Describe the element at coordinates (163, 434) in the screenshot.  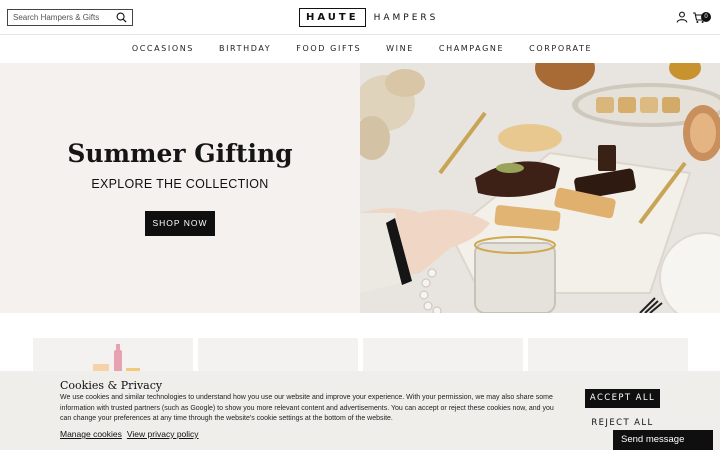
I see `privacy-policy-link: View privacy policy` at that location.